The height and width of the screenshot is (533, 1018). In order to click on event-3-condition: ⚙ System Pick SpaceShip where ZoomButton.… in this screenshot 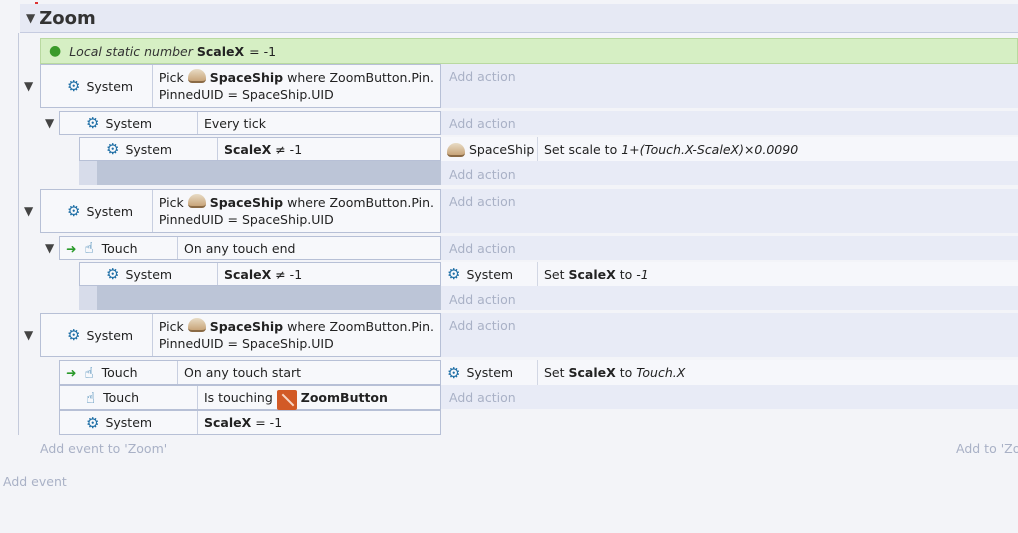, I will do `click(240, 335)`.